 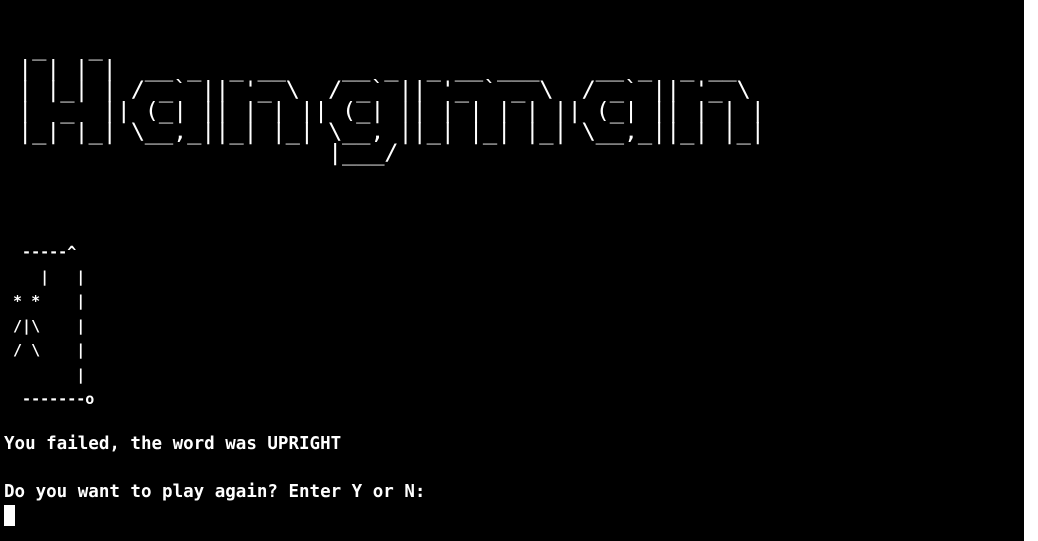 I want to click on game-result-message: You failed, the word was UPRIGHT, so click(x=173, y=444).